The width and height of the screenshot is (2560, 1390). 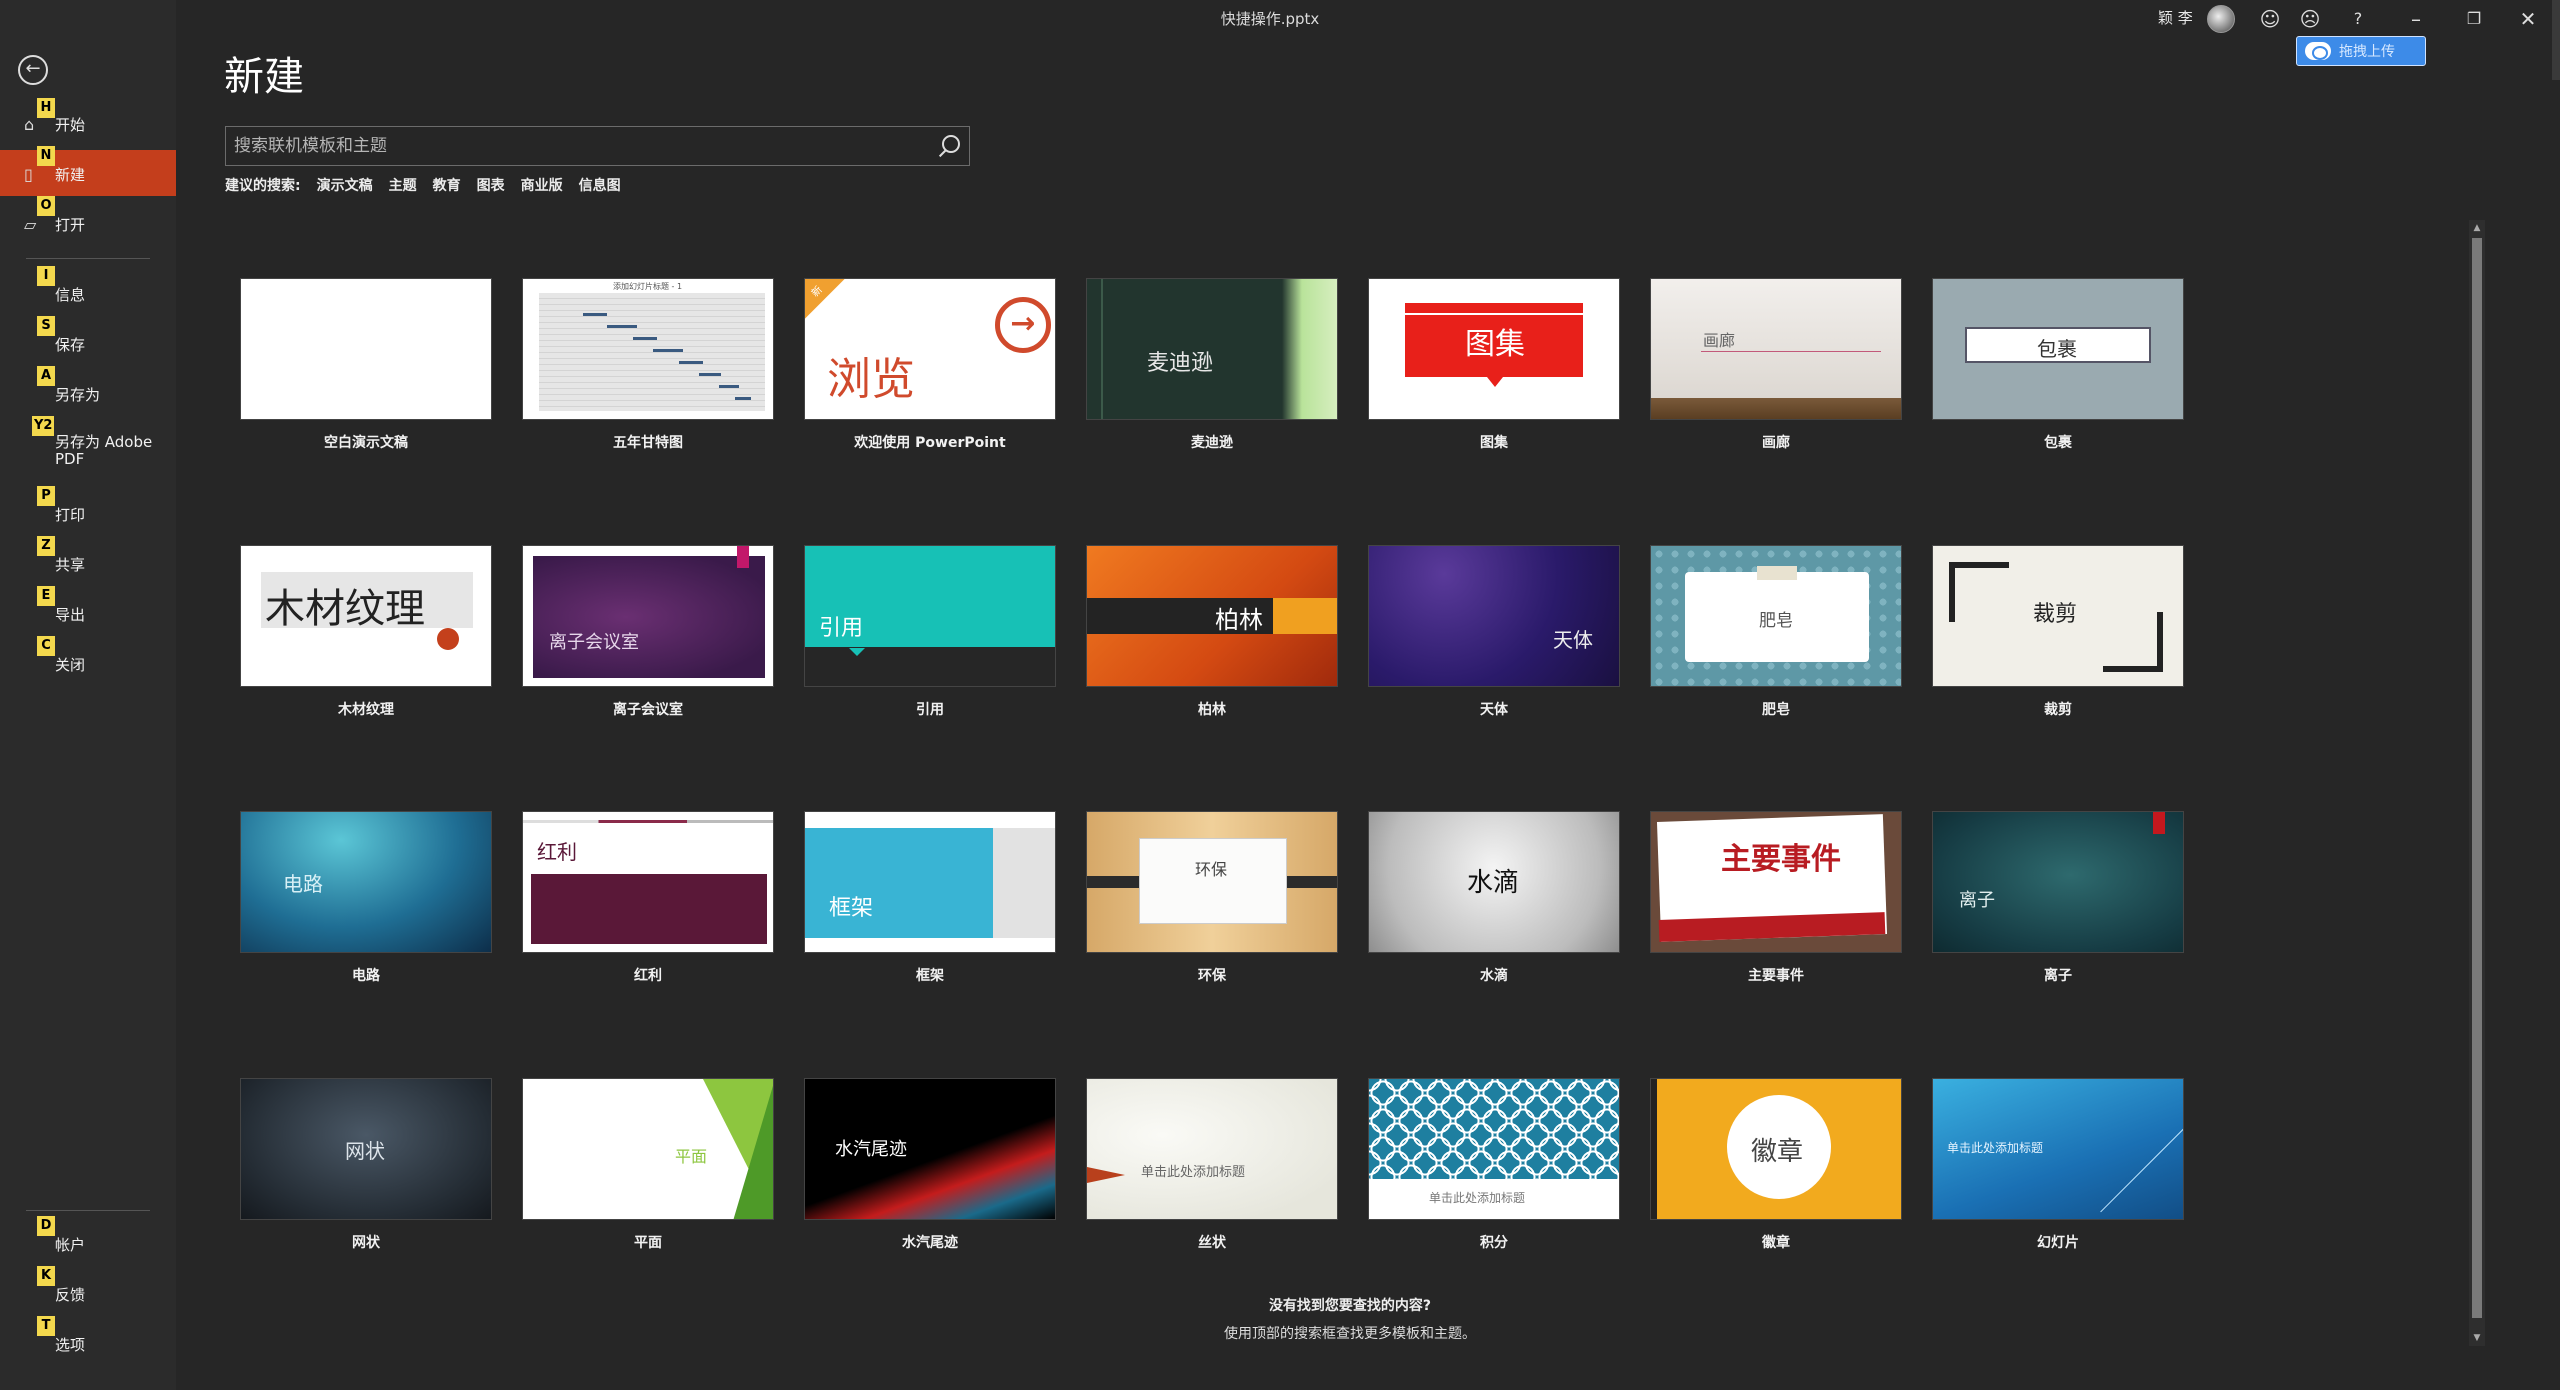 What do you see at coordinates (574, 146) in the screenshot?
I see `search-input` at bounding box center [574, 146].